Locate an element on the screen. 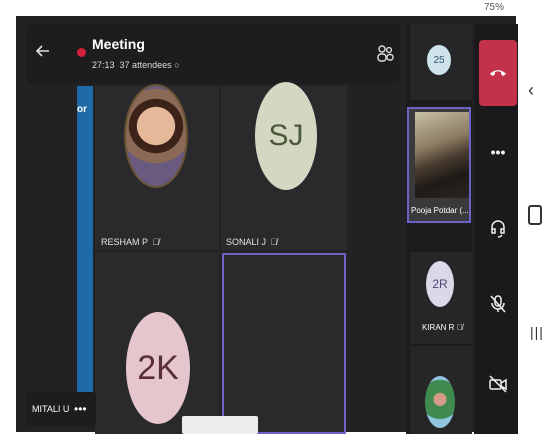 This screenshot has height=438, width=550. participant-name: SONALI J is located at coordinates (246, 242).